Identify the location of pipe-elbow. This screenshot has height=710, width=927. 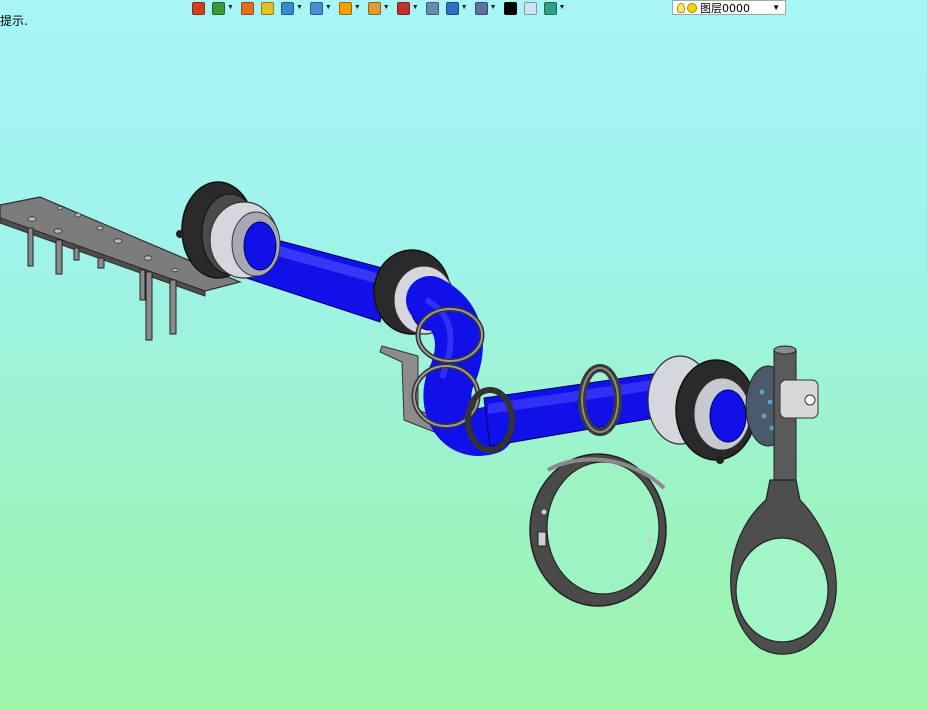
(460, 366).